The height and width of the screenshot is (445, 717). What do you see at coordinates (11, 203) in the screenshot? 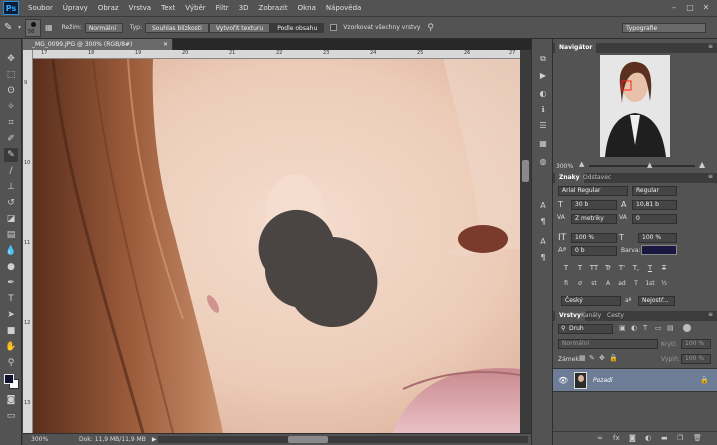
I see `history-brush-tool-icon: ↺` at bounding box center [11, 203].